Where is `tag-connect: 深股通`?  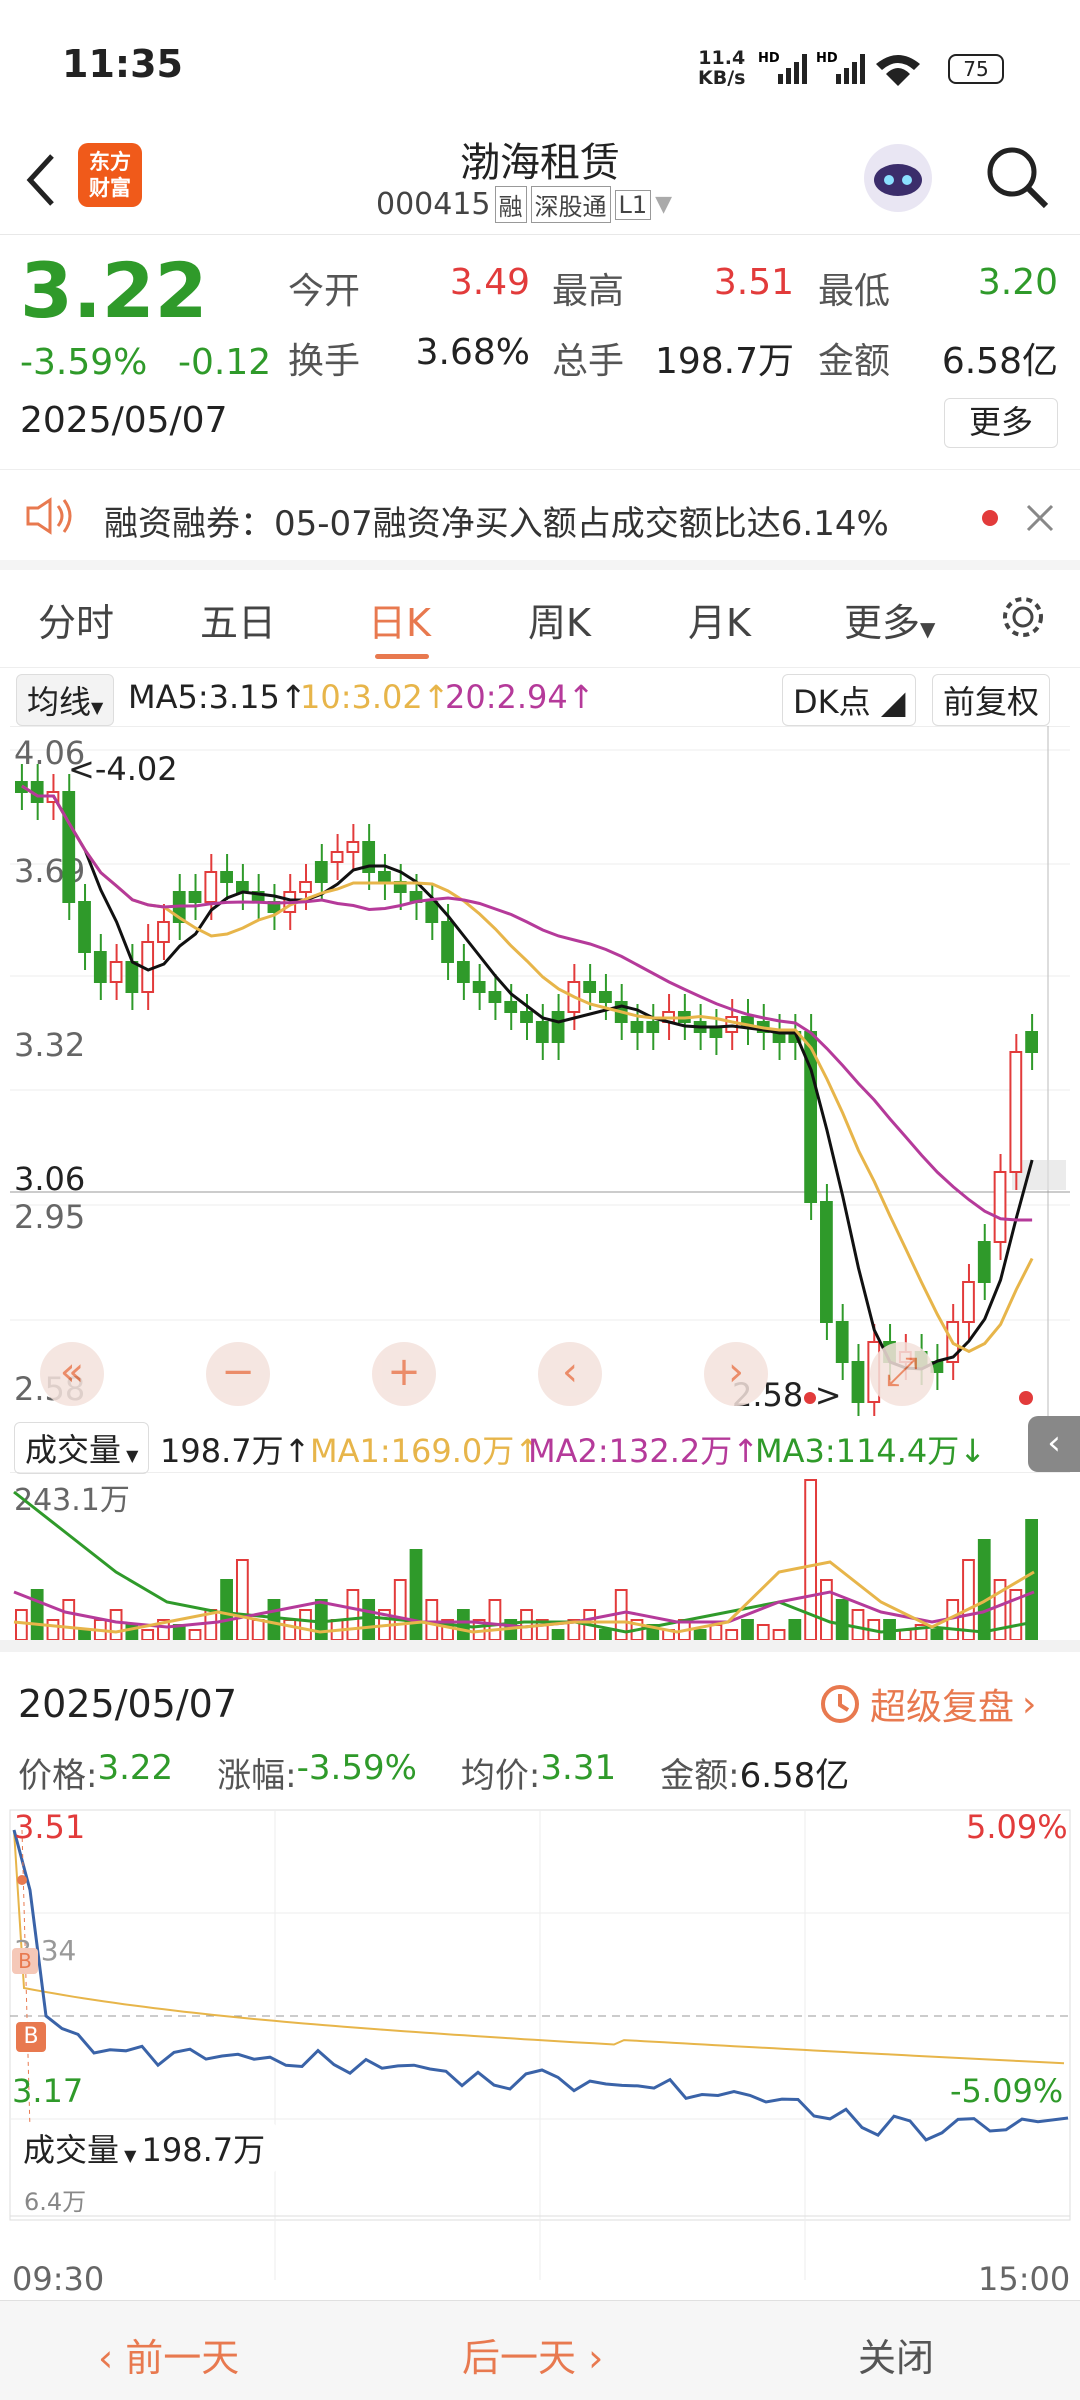
tag-connect: 深股通 is located at coordinates (570, 204).